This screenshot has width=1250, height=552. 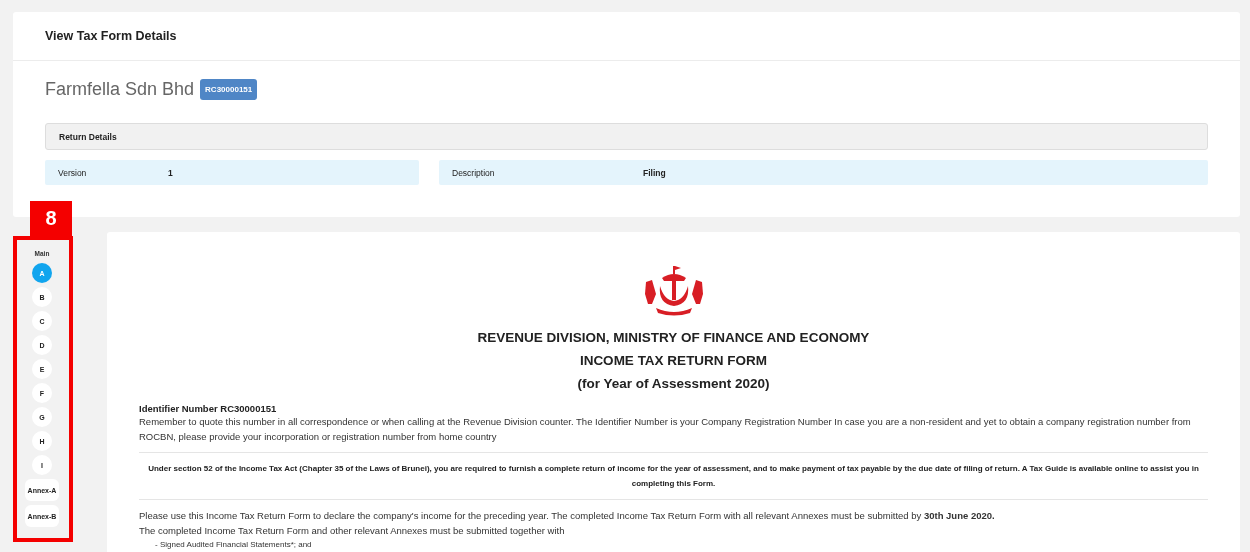 What do you see at coordinates (229, 89) in the screenshot?
I see `registration-badge: RC30000151` at bounding box center [229, 89].